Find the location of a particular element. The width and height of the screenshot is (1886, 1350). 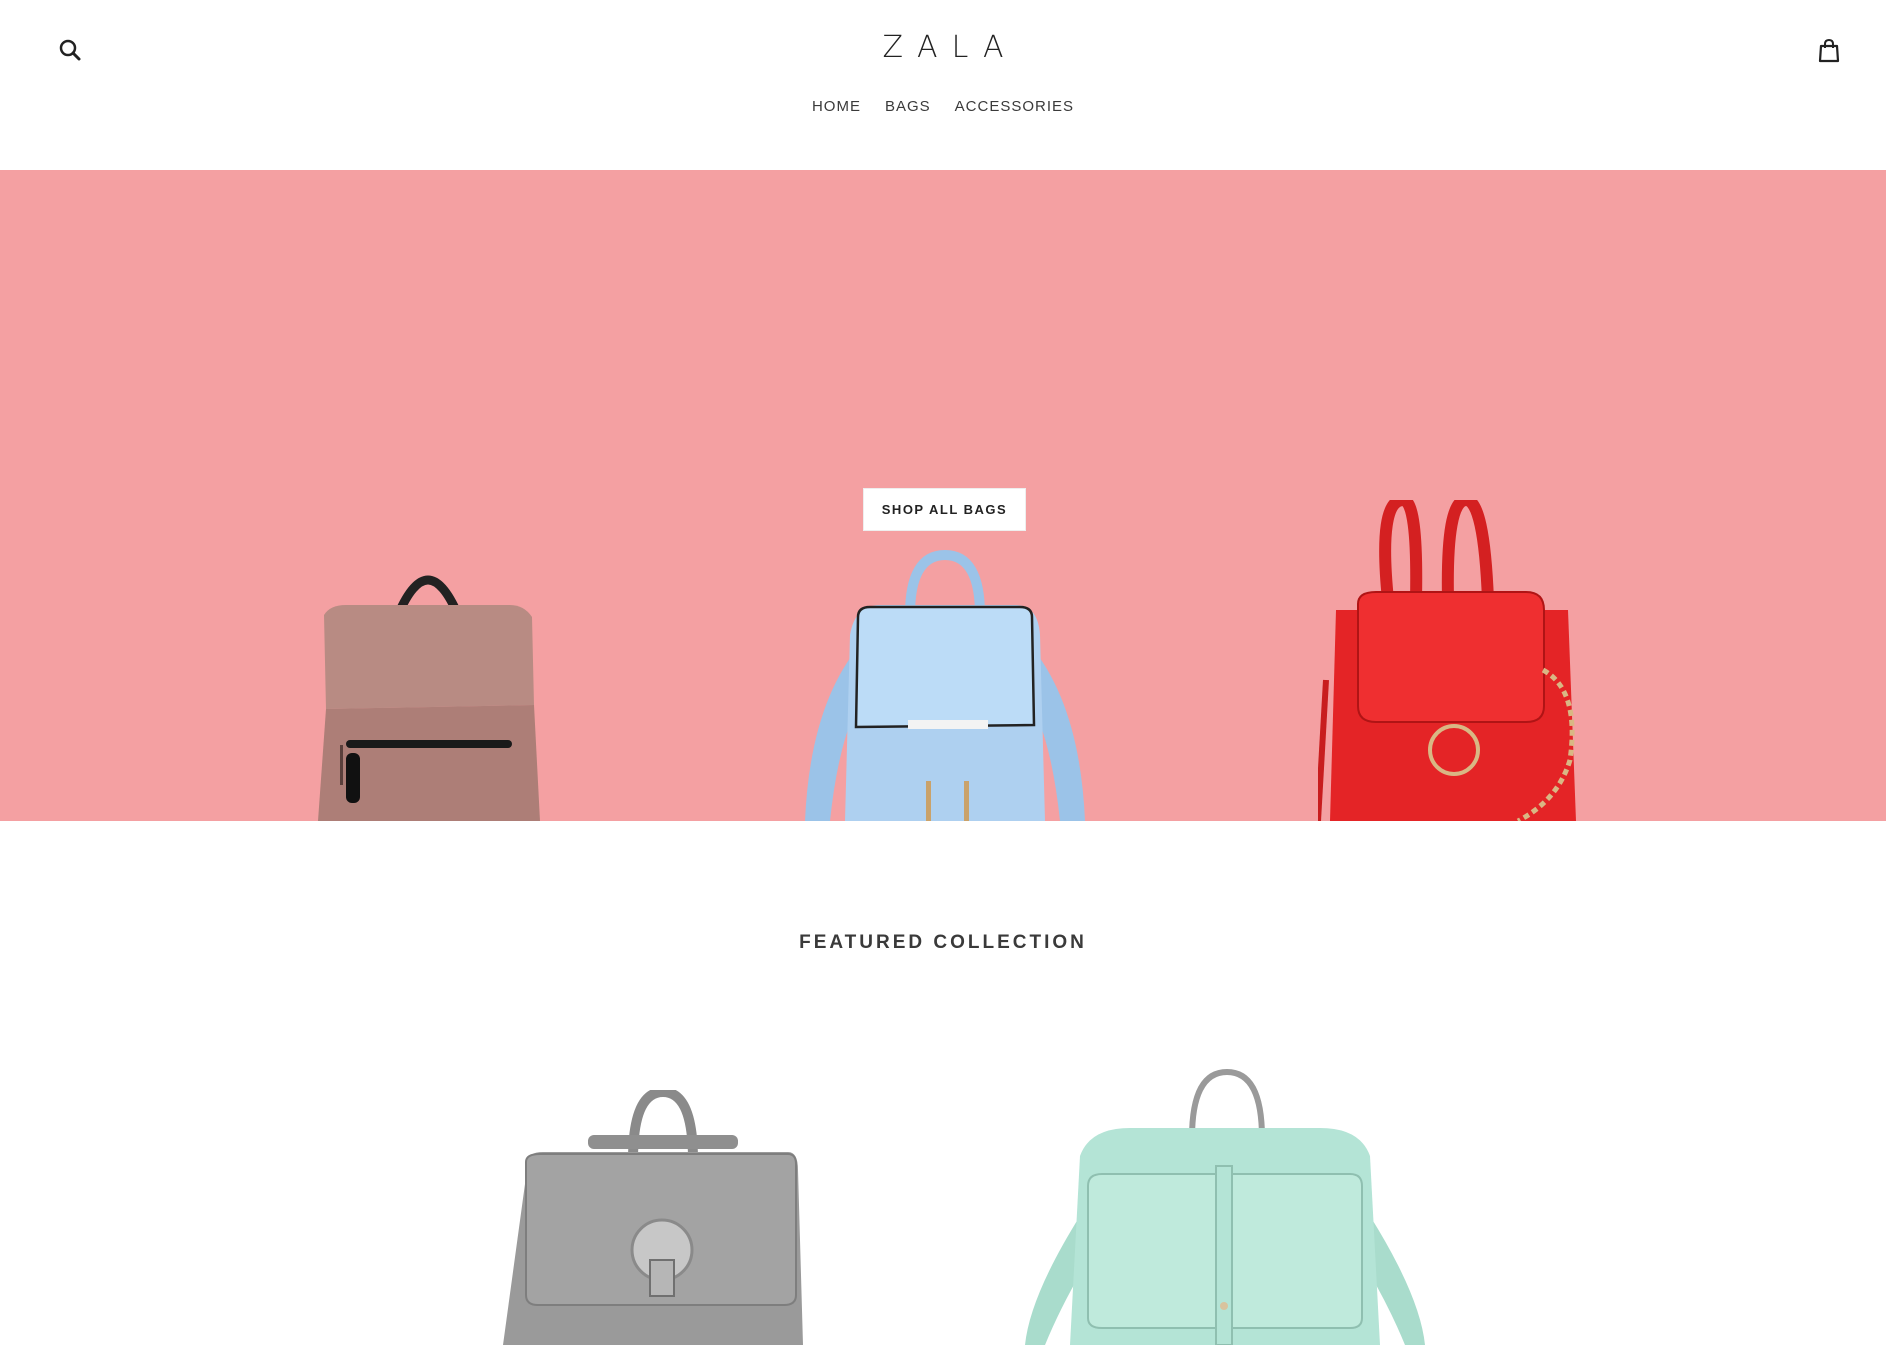

product-card-grey-backpack is located at coordinates (663, 1215).